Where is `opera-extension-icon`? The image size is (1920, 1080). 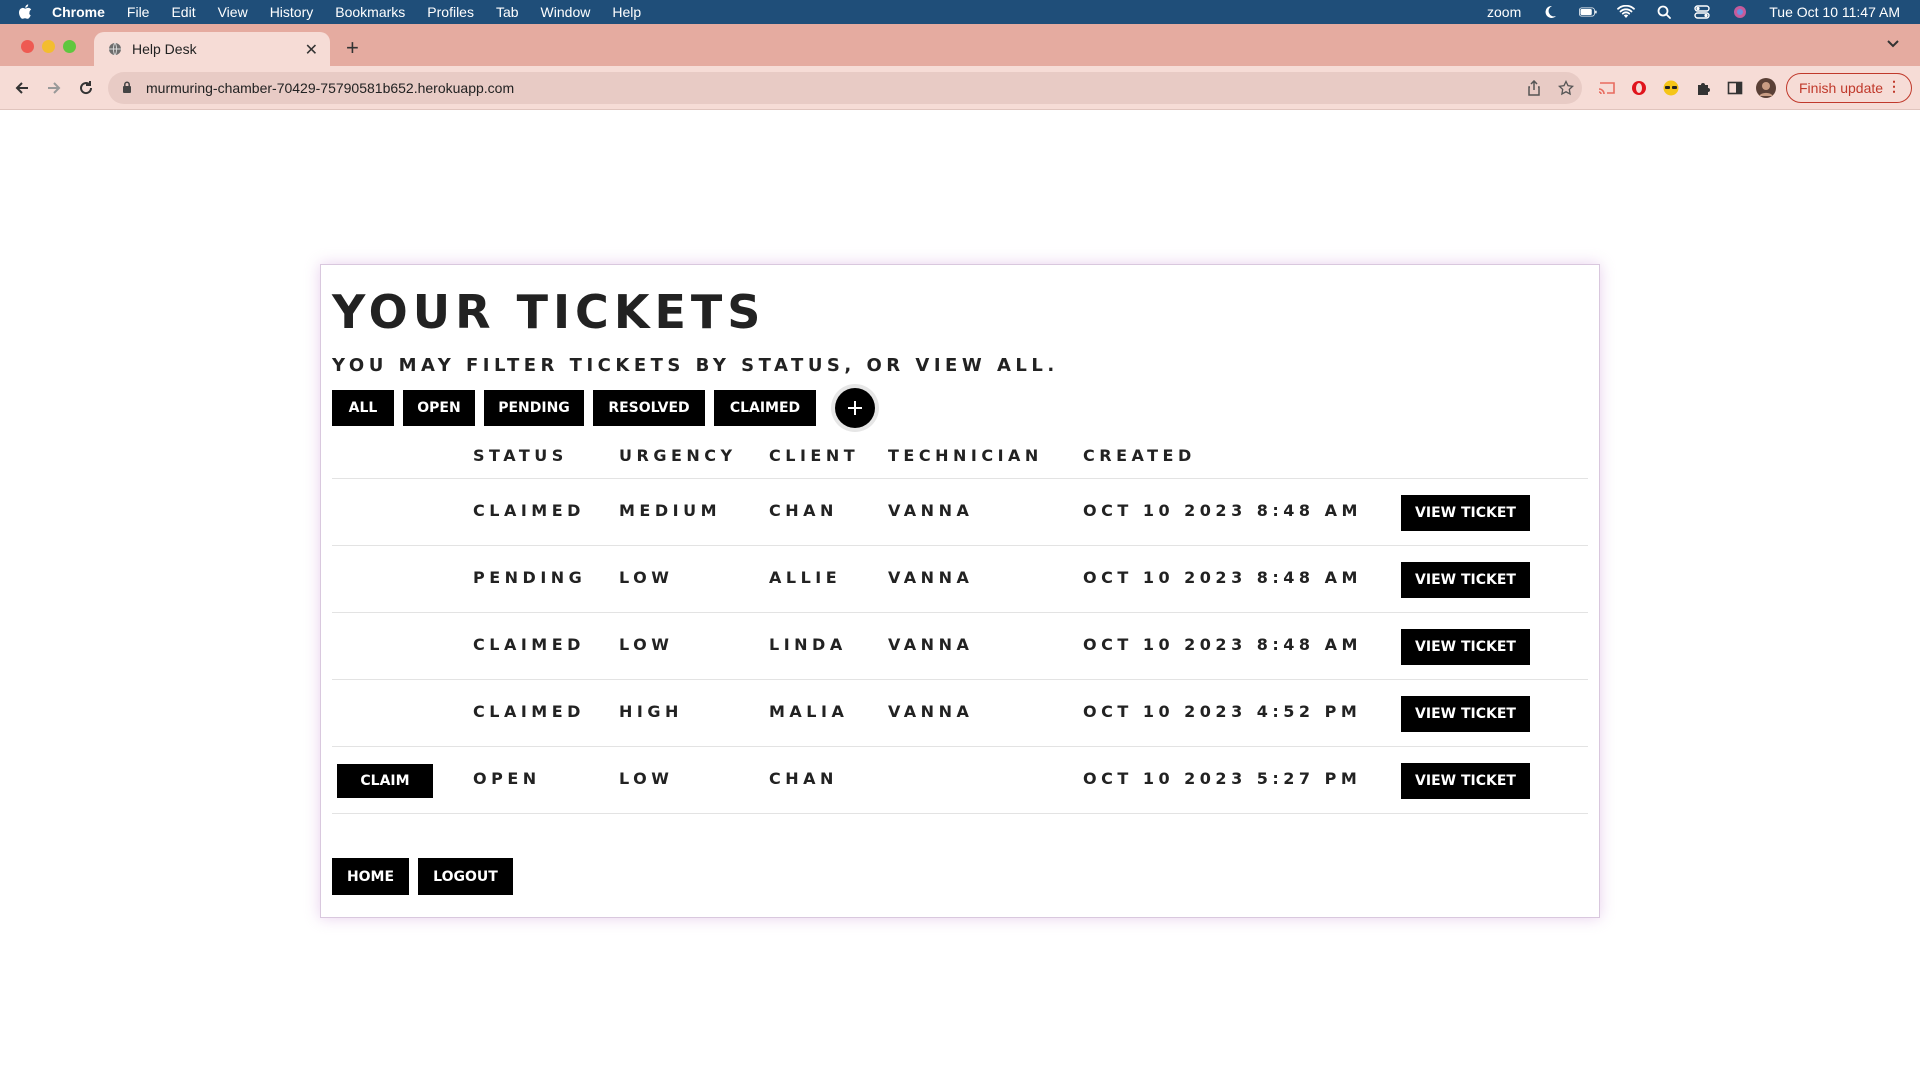 opera-extension-icon is located at coordinates (1639, 88).